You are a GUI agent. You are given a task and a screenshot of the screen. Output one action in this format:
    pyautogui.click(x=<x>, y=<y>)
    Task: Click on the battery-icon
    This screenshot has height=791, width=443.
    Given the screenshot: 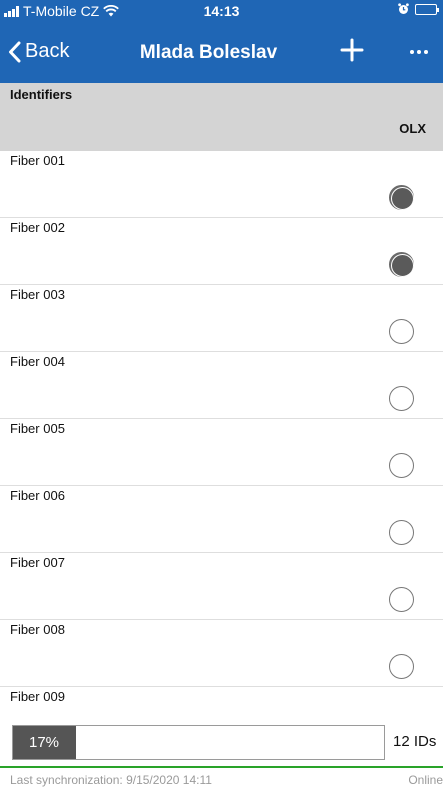 What is the action you would take?
    pyautogui.click(x=427, y=9)
    